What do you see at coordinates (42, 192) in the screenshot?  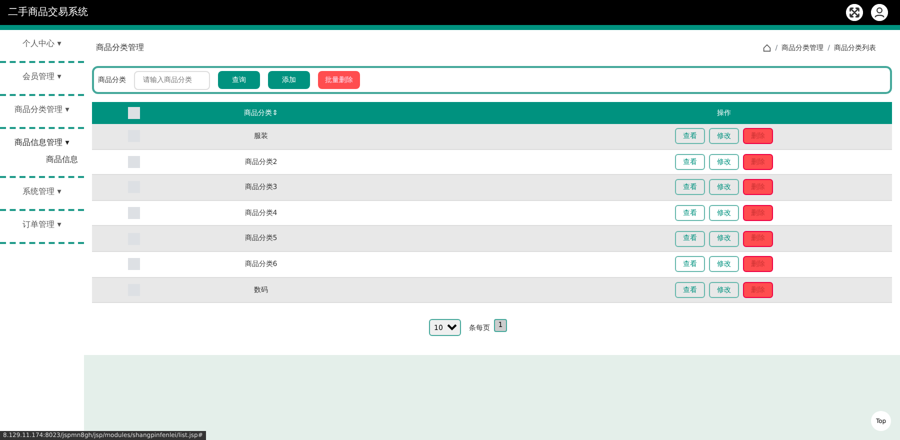 I see `sidebar-menu-item: 系统管理 ▾` at bounding box center [42, 192].